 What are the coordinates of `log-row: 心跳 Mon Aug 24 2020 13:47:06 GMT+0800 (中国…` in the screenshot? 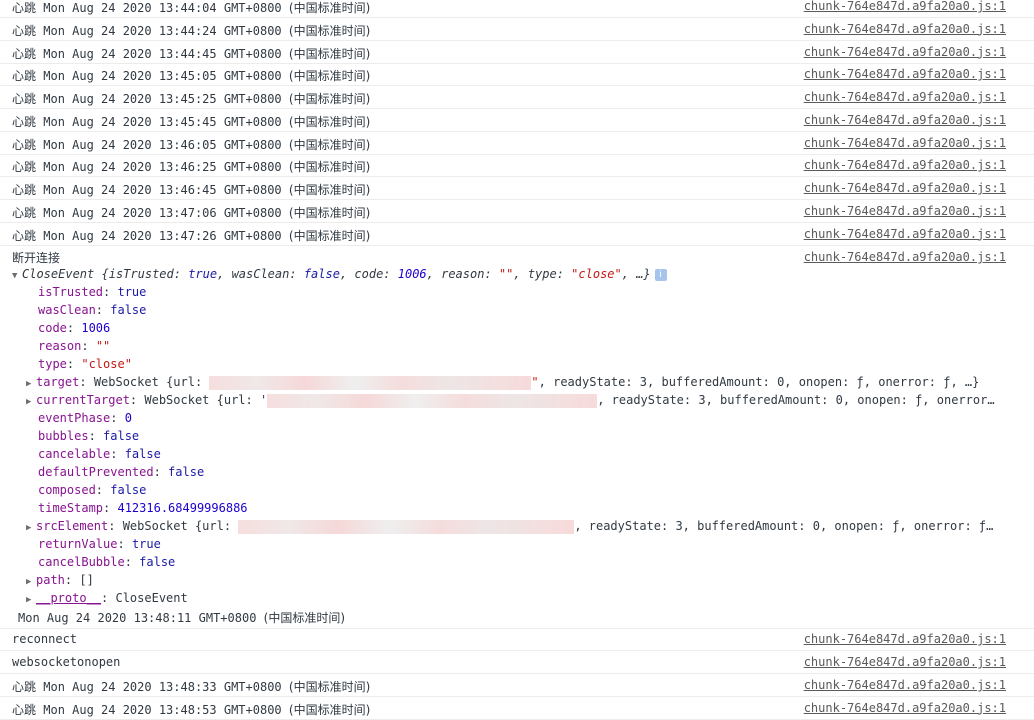 It's located at (517, 212).